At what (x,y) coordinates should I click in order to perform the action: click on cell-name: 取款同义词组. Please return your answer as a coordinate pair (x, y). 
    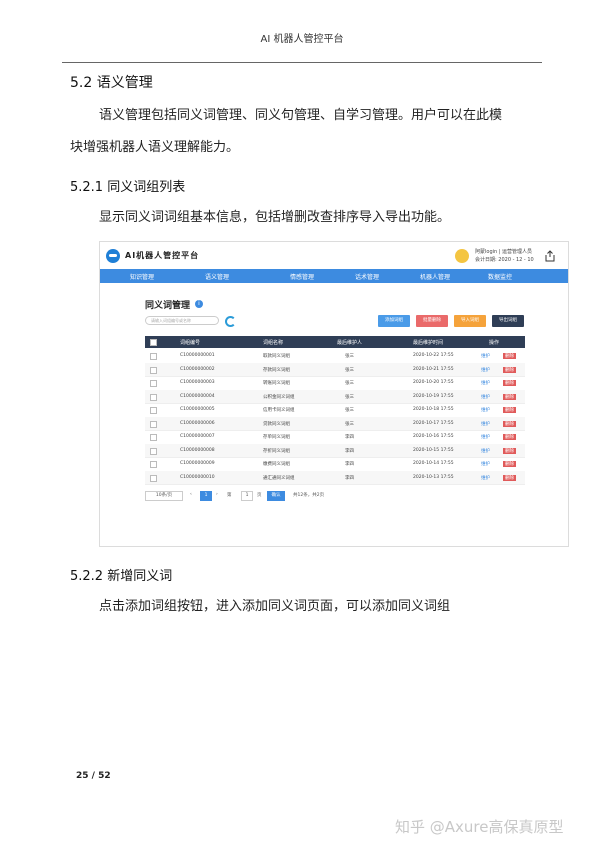
    Looking at the image, I should click on (276, 356).